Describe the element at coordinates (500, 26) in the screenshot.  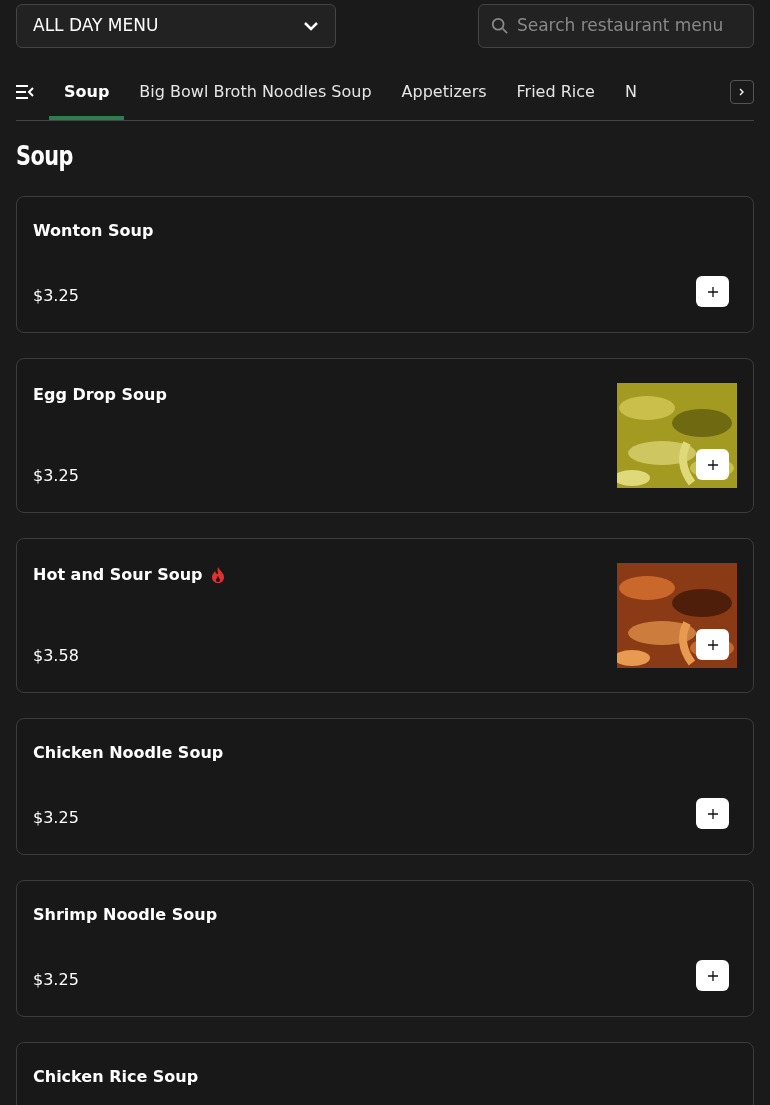
I see `search-icon` at that location.